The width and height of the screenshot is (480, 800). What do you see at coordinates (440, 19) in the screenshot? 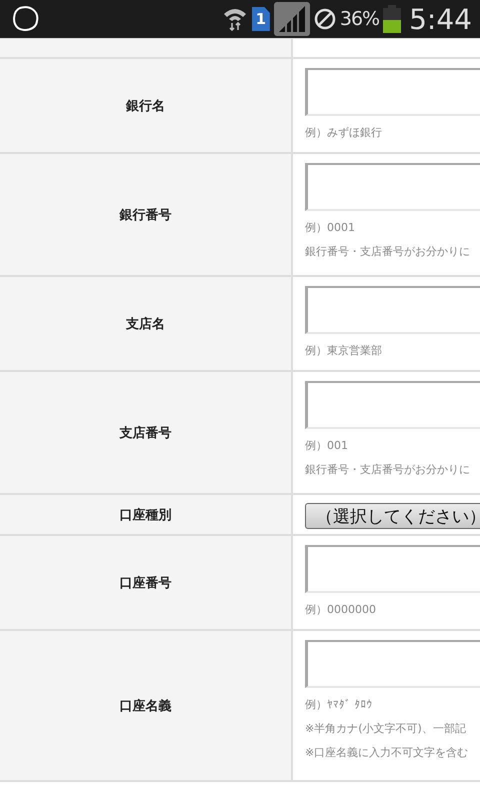
I see `clock: 5:44` at bounding box center [440, 19].